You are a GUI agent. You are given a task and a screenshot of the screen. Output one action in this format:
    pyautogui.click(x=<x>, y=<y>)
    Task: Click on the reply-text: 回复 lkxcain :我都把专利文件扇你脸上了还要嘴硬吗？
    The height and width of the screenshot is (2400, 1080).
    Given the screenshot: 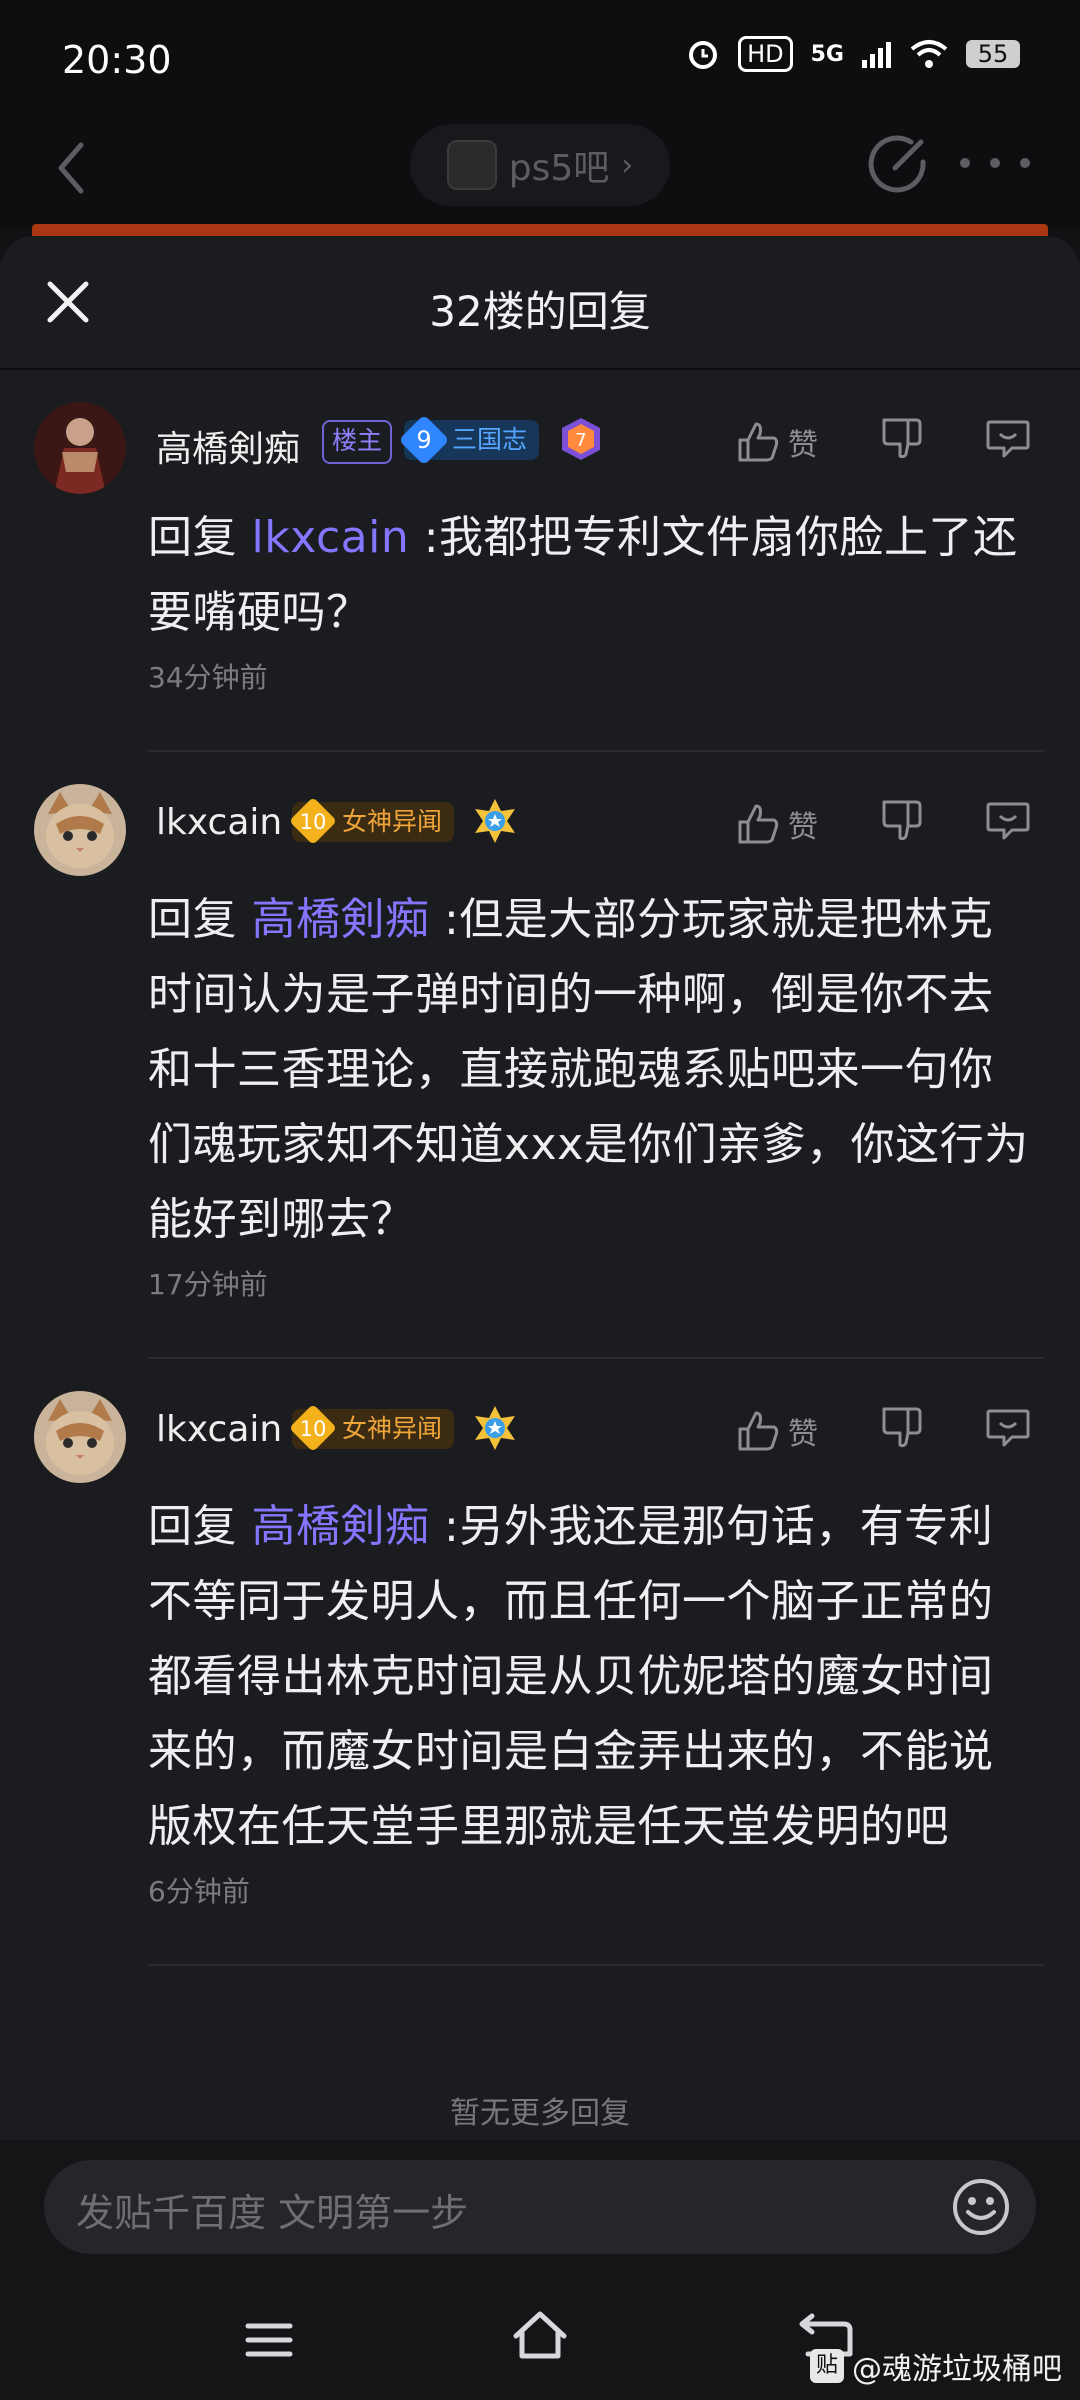 What is the action you would take?
    pyautogui.click(x=592, y=575)
    